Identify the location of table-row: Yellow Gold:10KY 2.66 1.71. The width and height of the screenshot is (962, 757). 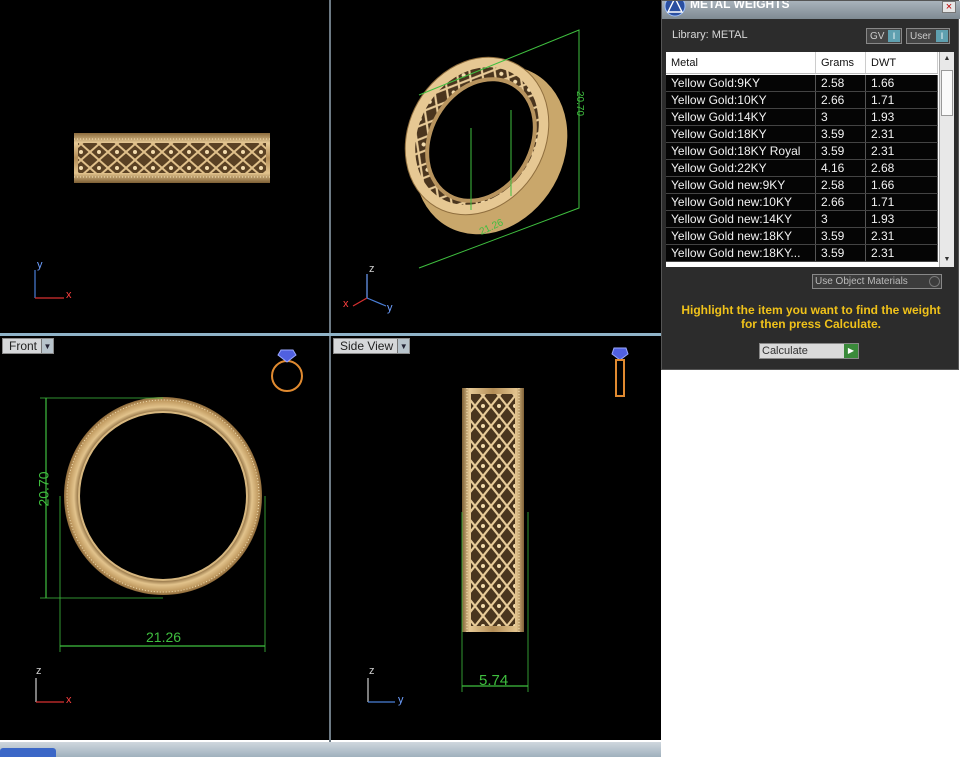
(802, 100).